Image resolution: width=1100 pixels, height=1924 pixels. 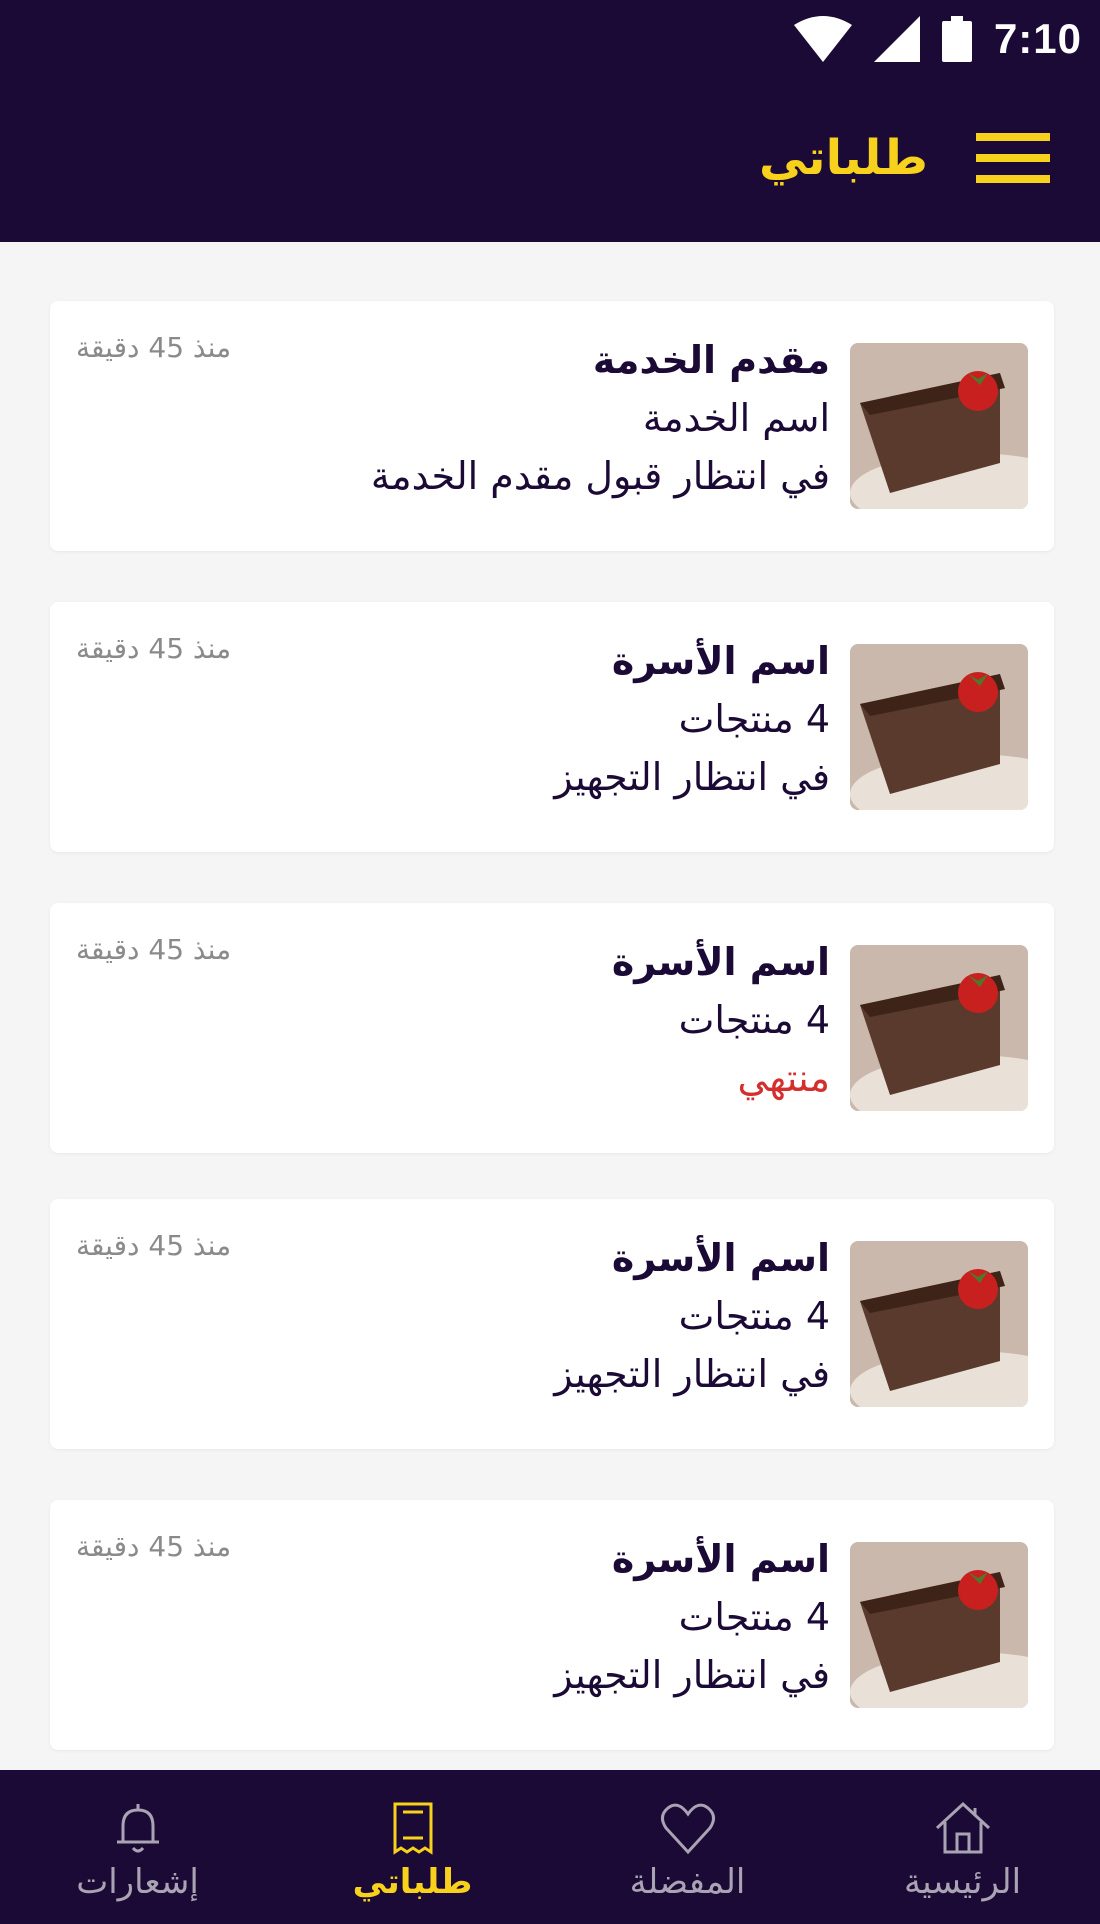 I want to click on nav-label: إشعارات, so click(x=137, y=1882).